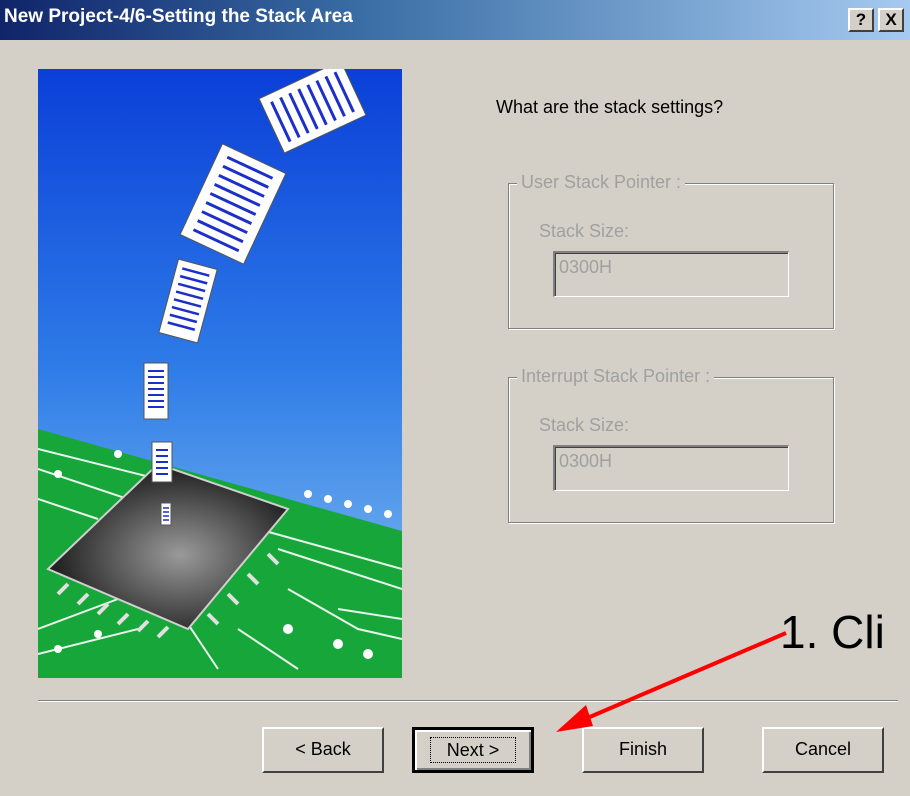  Describe the element at coordinates (671, 468) in the screenshot. I see `interrupt-stack-size-input: 0300H` at that location.